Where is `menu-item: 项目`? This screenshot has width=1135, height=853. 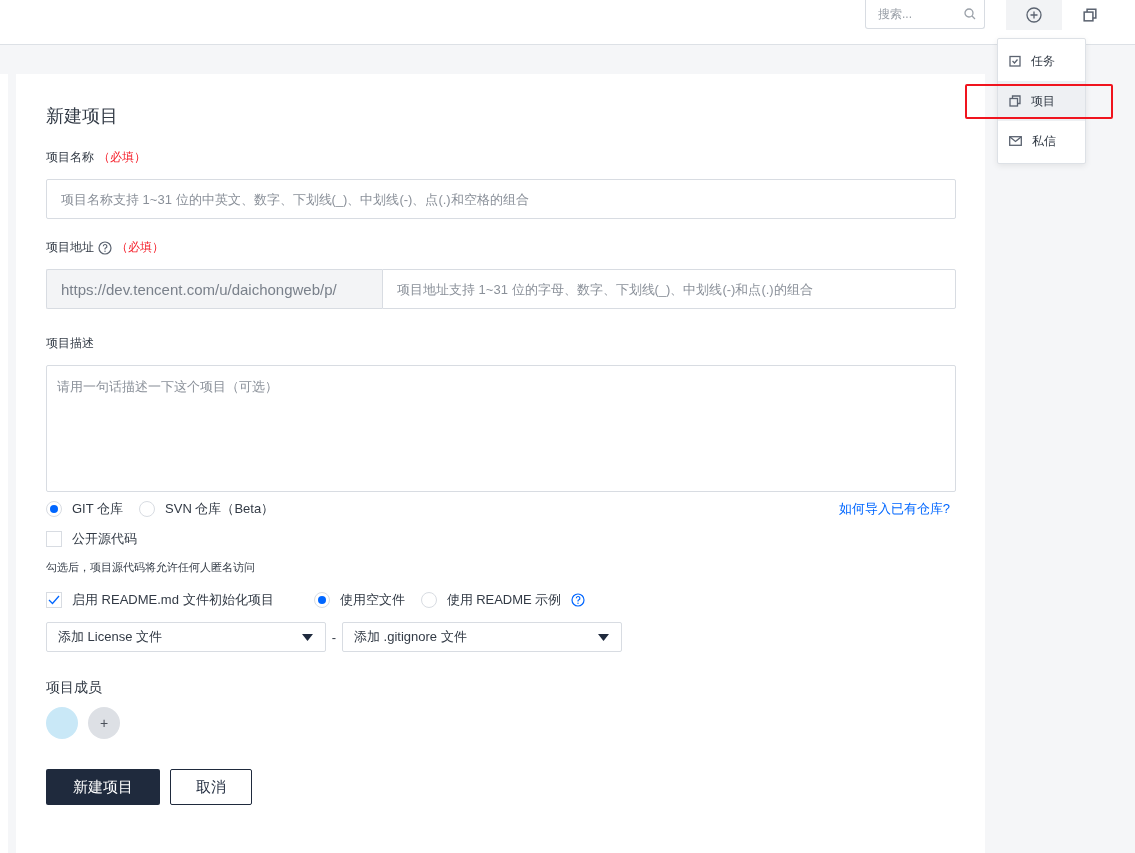
menu-item: 项目 is located at coordinates (1041, 101).